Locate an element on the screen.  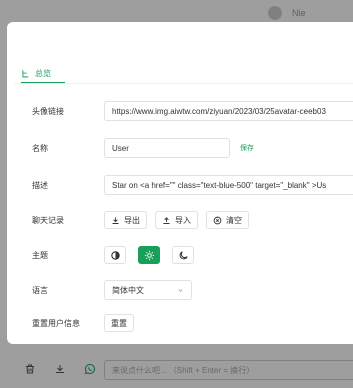
theme-dark-button is located at coordinates (183, 255).